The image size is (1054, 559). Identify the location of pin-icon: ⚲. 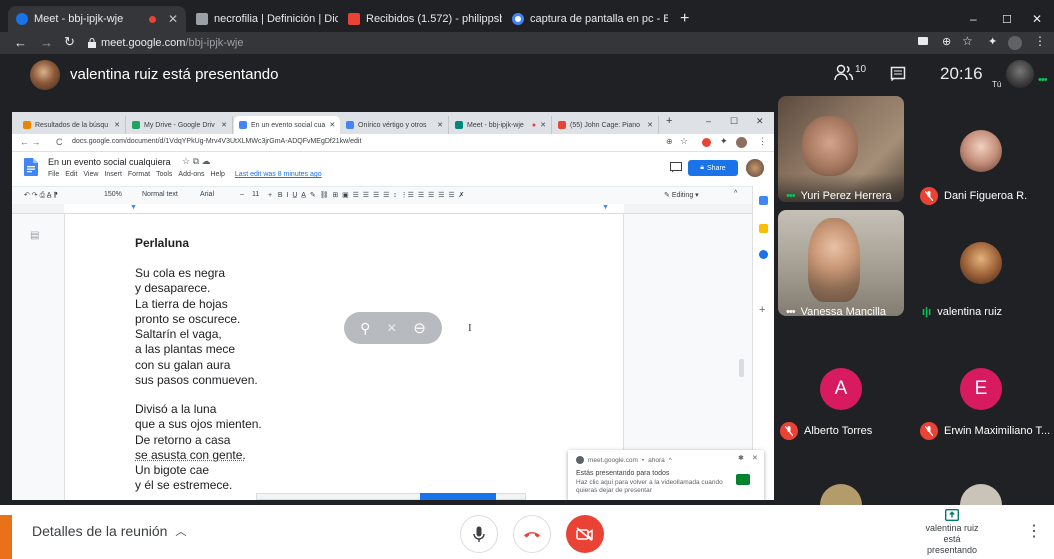
(365, 328).